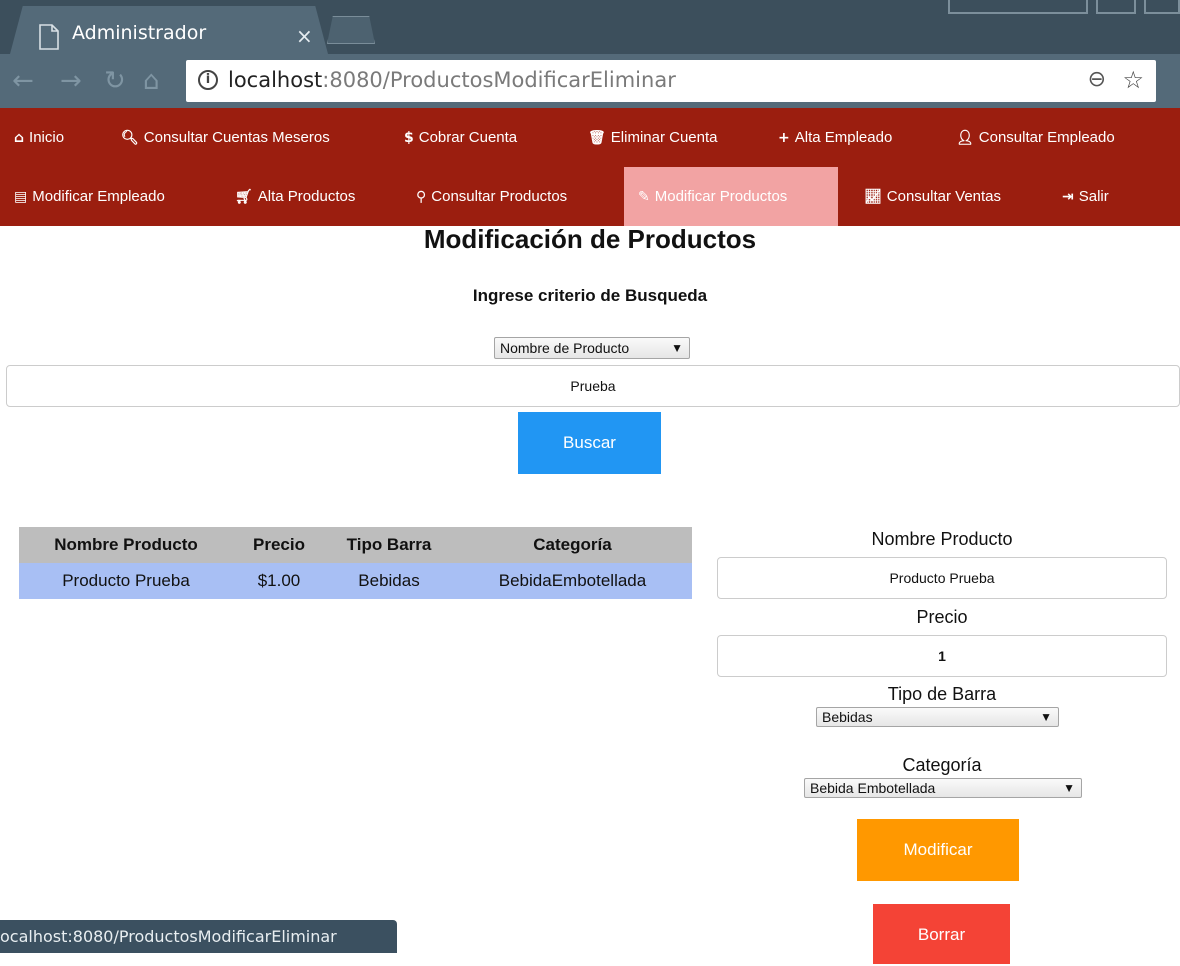  What do you see at coordinates (409, 138) in the screenshot?
I see `dollar-icon: $` at bounding box center [409, 138].